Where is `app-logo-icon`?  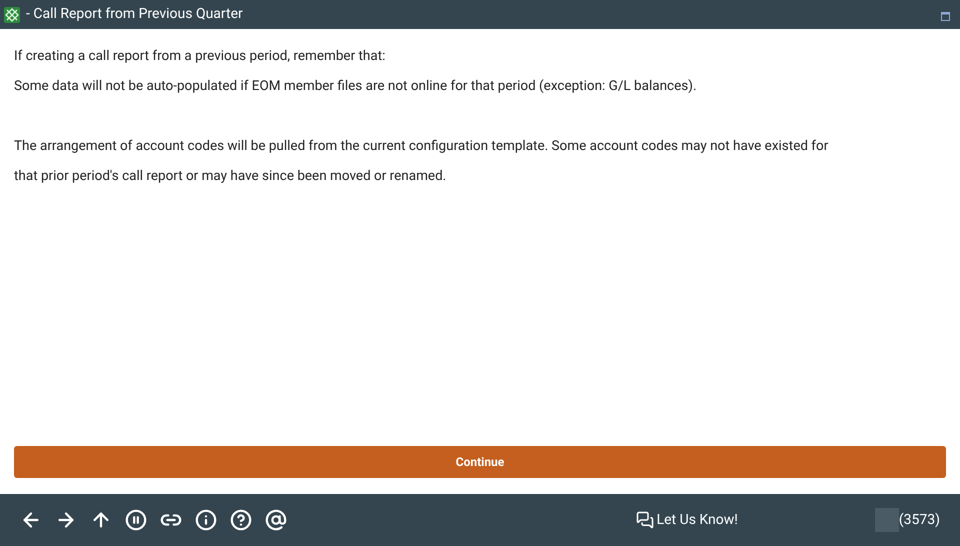
app-logo-icon is located at coordinates (12, 14).